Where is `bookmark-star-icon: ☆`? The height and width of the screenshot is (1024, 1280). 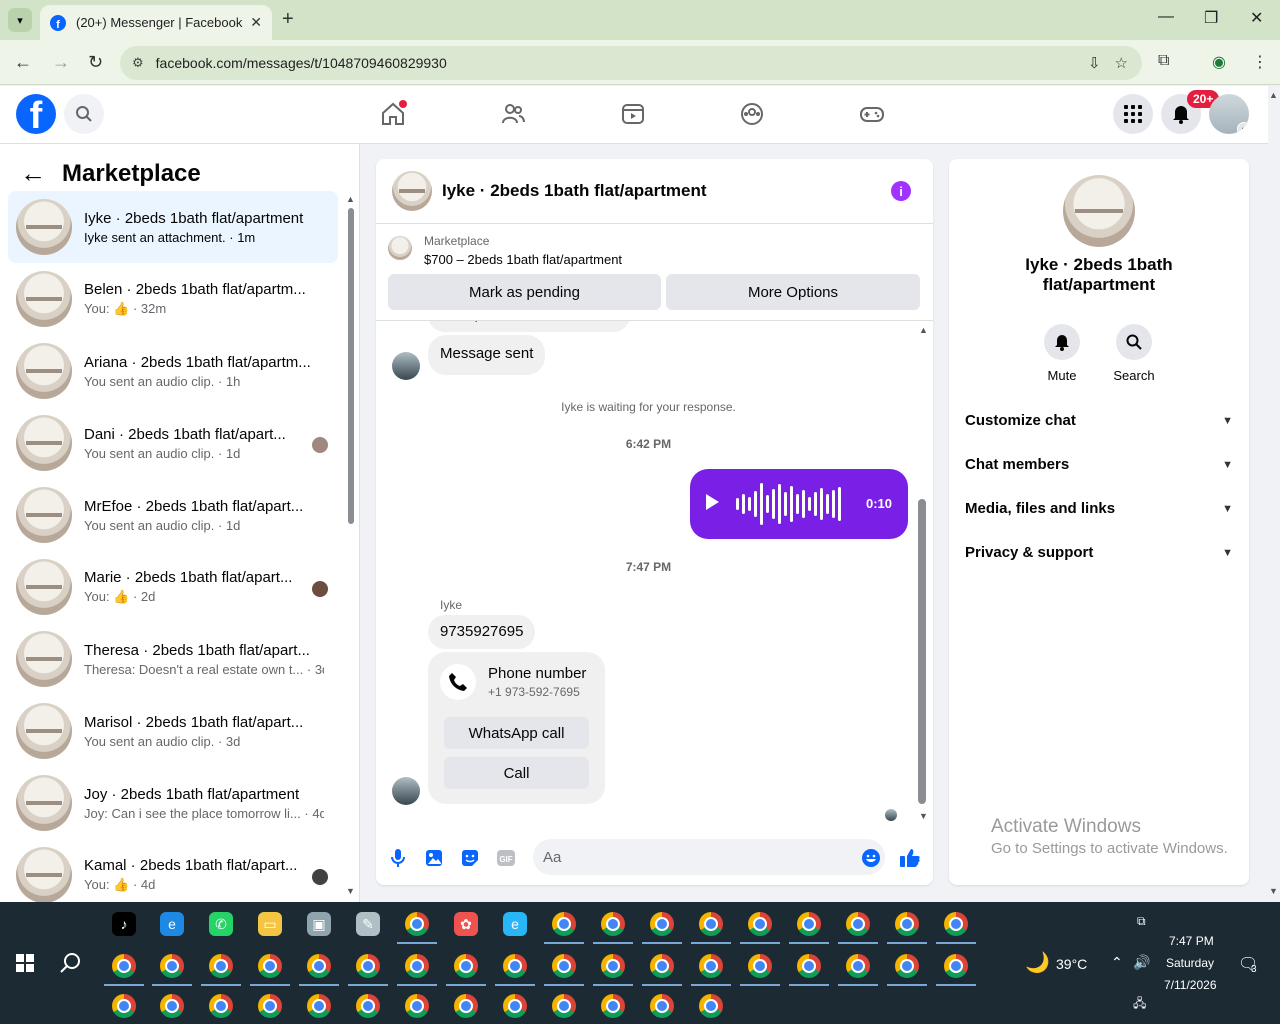
bookmark-star-icon: ☆ is located at coordinates (1121, 63).